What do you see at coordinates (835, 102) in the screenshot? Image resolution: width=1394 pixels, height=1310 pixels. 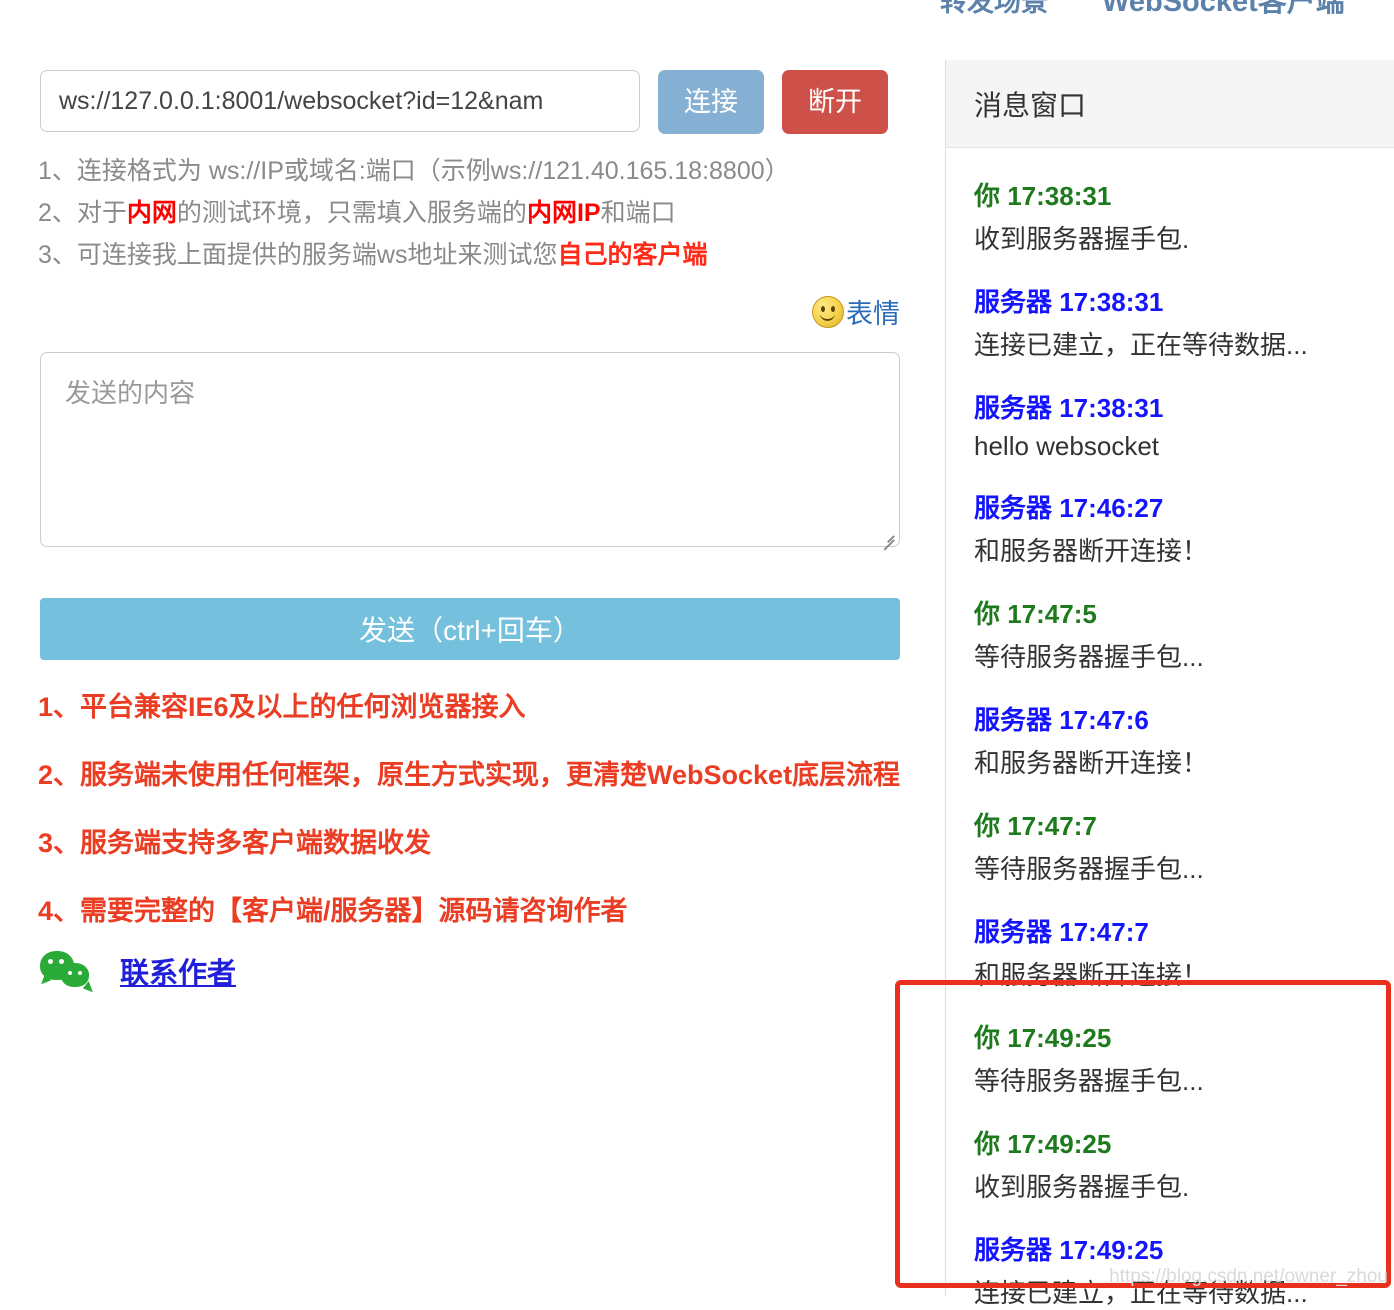 I see `disconnect-button: 断开` at bounding box center [835, 102].